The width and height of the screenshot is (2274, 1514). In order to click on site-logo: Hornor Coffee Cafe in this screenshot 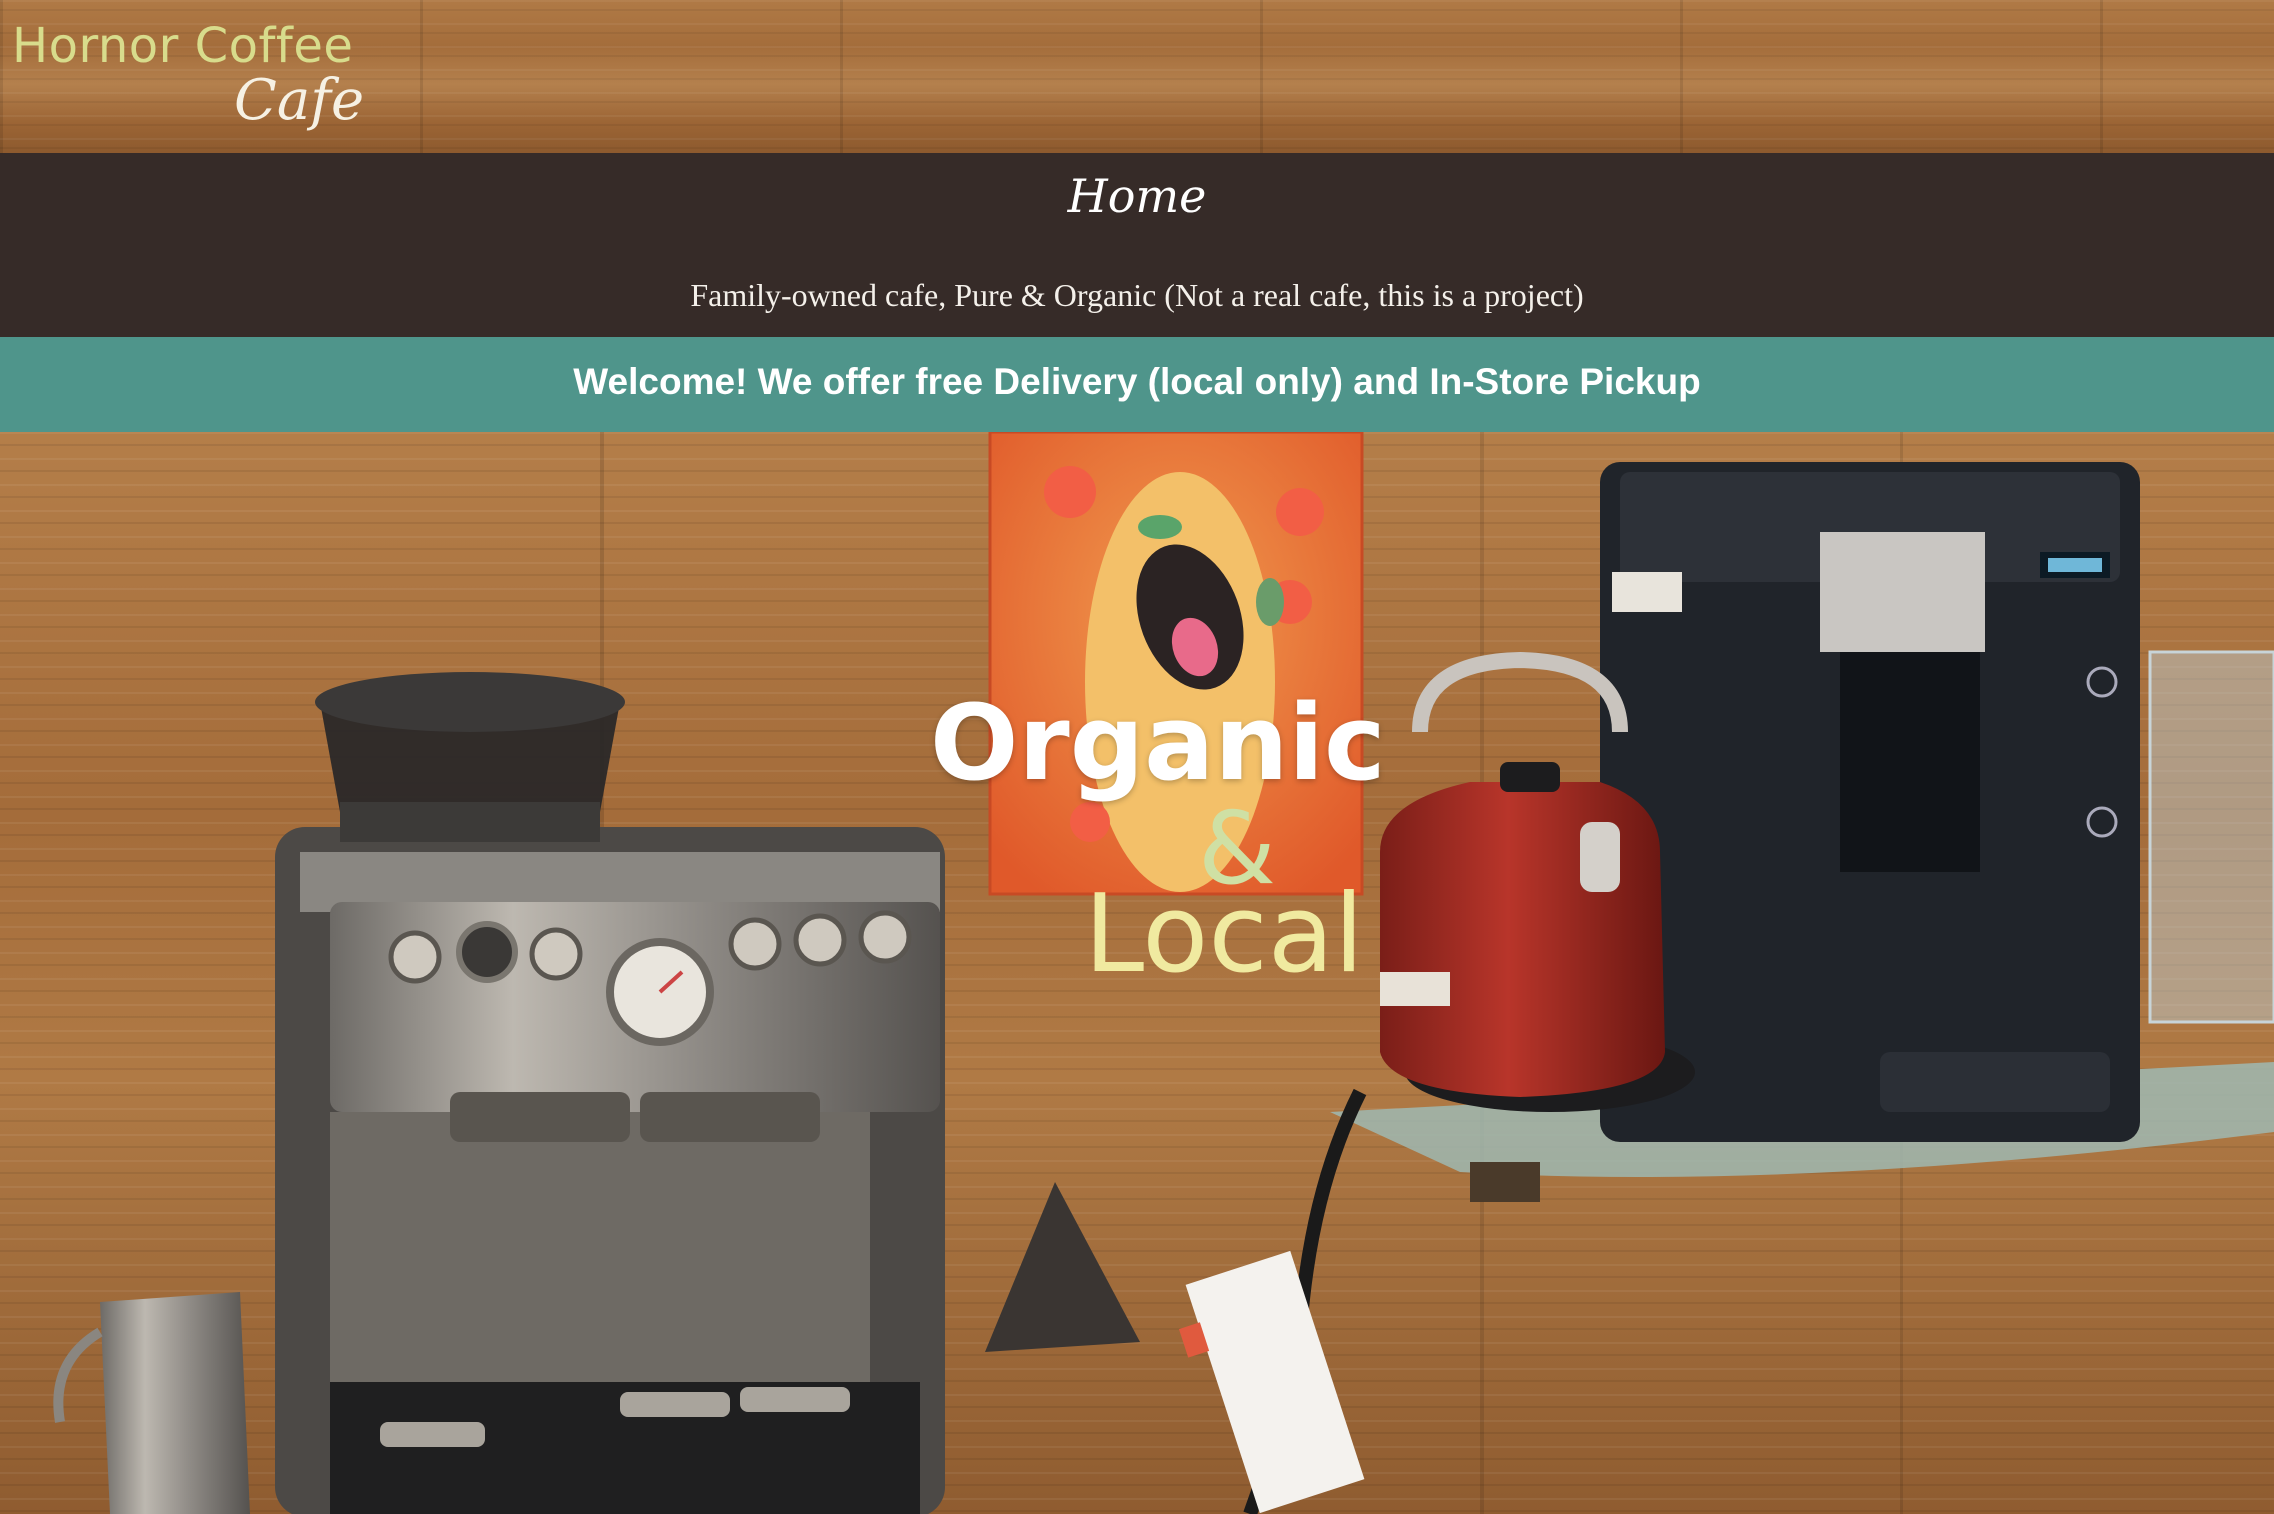, I will do `click(192, 83)`.